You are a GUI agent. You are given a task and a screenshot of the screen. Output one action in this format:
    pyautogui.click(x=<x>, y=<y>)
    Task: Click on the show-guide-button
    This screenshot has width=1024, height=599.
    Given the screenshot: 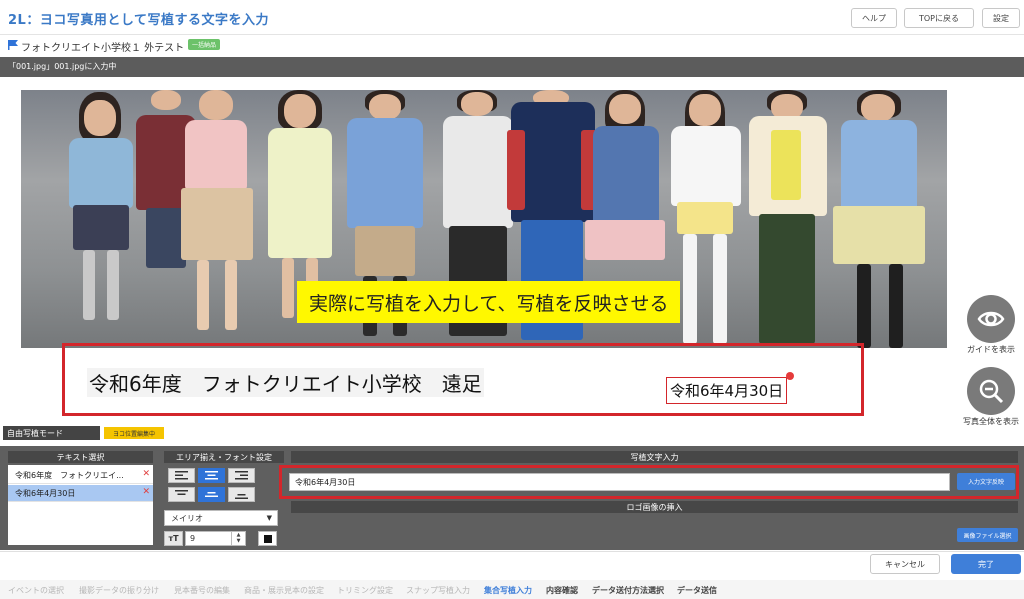 What is the action you would take?
    pyautogui.click(x=991, y=319)
    